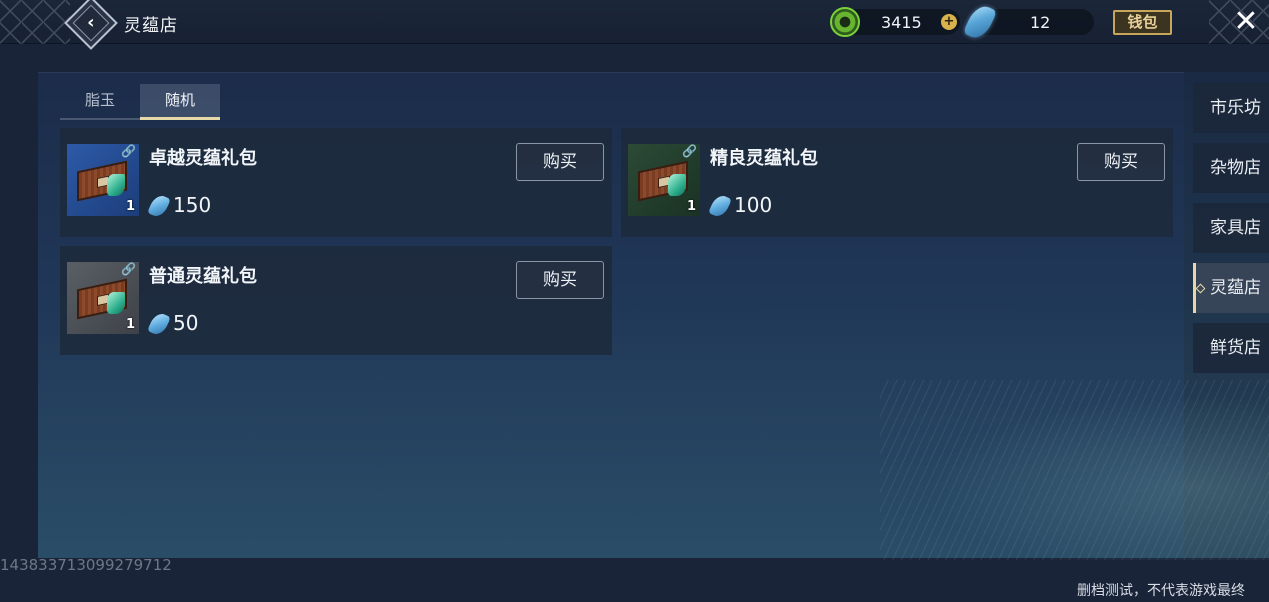 This screenshot has height=602, width=1269. What do you see at coordinates (845, 22) in the screenshot?
I see `green-coin-icon` at bounding box center [845, 22].